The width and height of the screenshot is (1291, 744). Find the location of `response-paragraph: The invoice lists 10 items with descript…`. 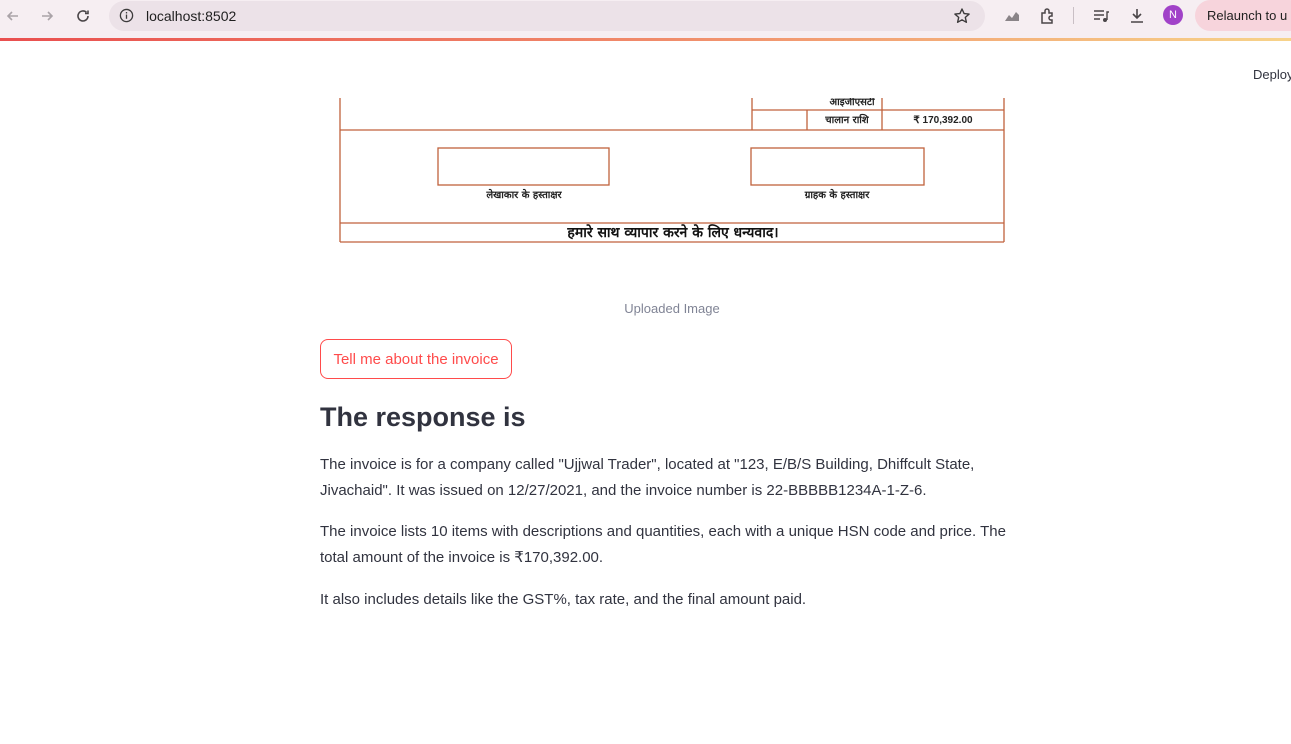

response-paragraph: The invoice lists 10 items with descript… is located at coordinates (663, 544).